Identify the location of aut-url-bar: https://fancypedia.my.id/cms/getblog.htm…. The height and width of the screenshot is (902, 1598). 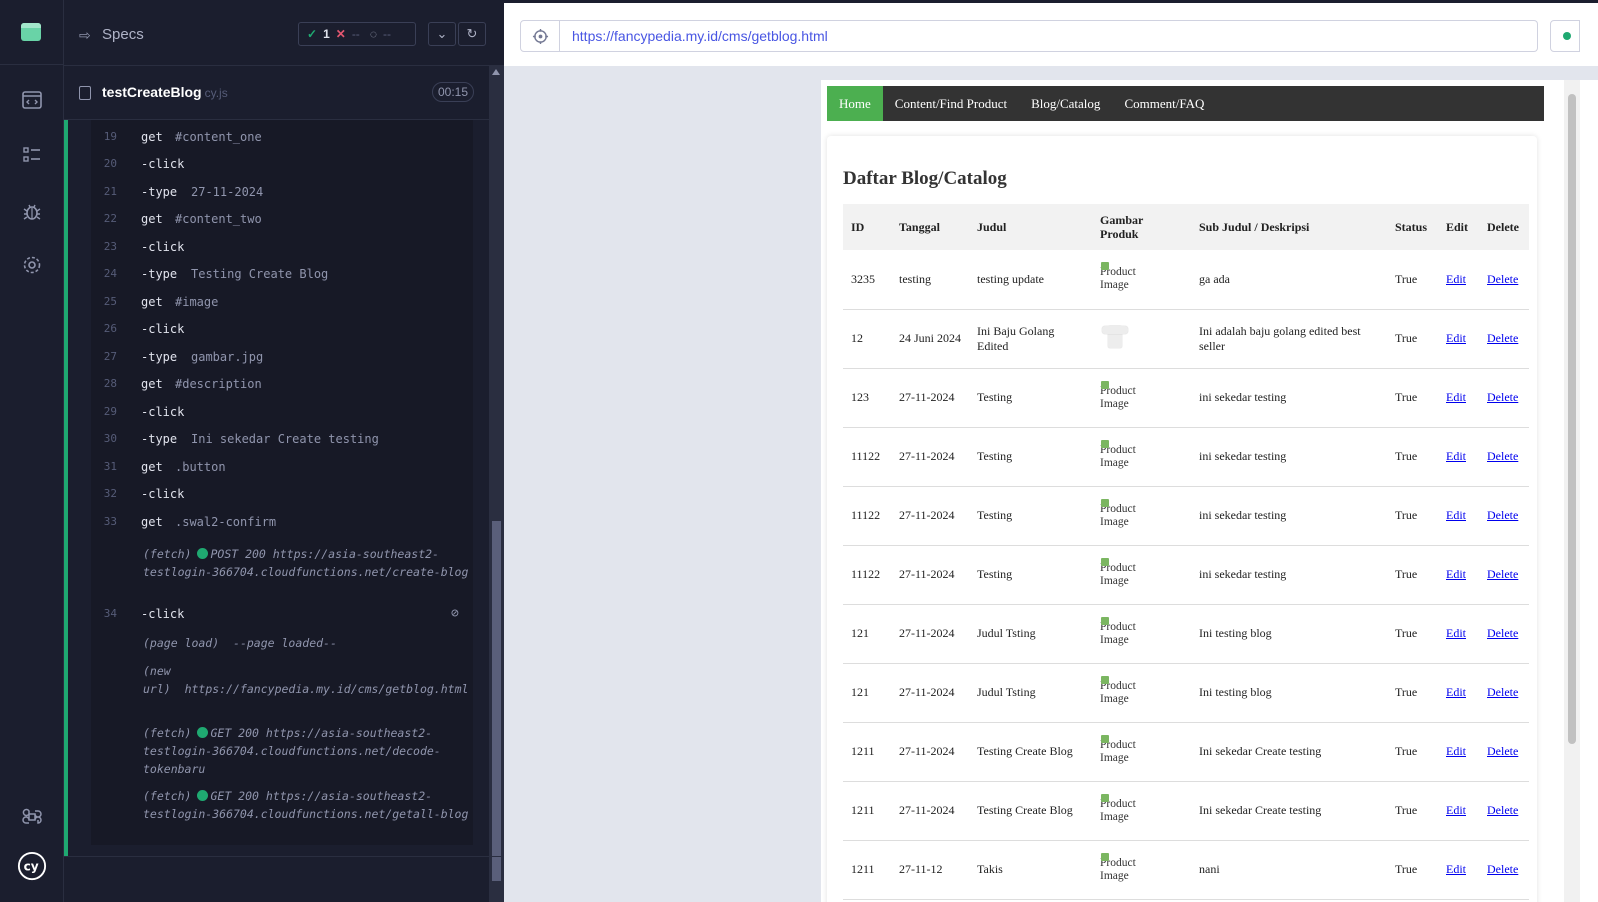
(1051, 33).